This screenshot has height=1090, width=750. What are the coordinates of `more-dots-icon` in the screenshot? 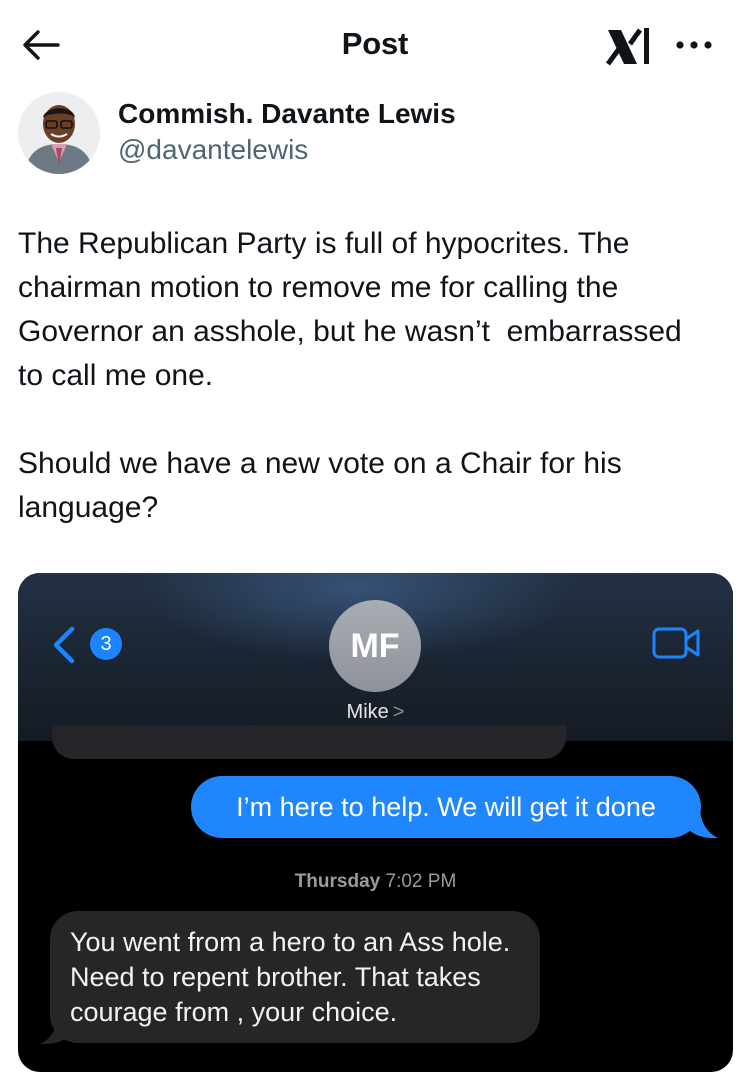 It's located at (694, 45).